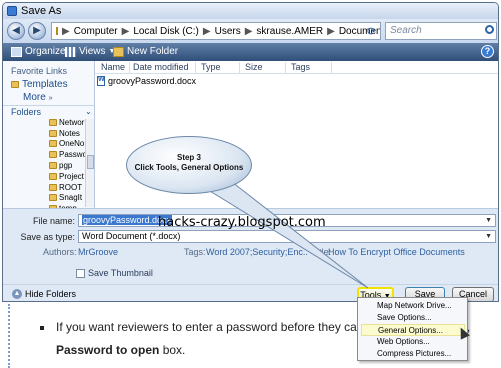  Describe the element at coordinates (53, 221) in the screenshot. I see `file-name-label: File name:` at that location.